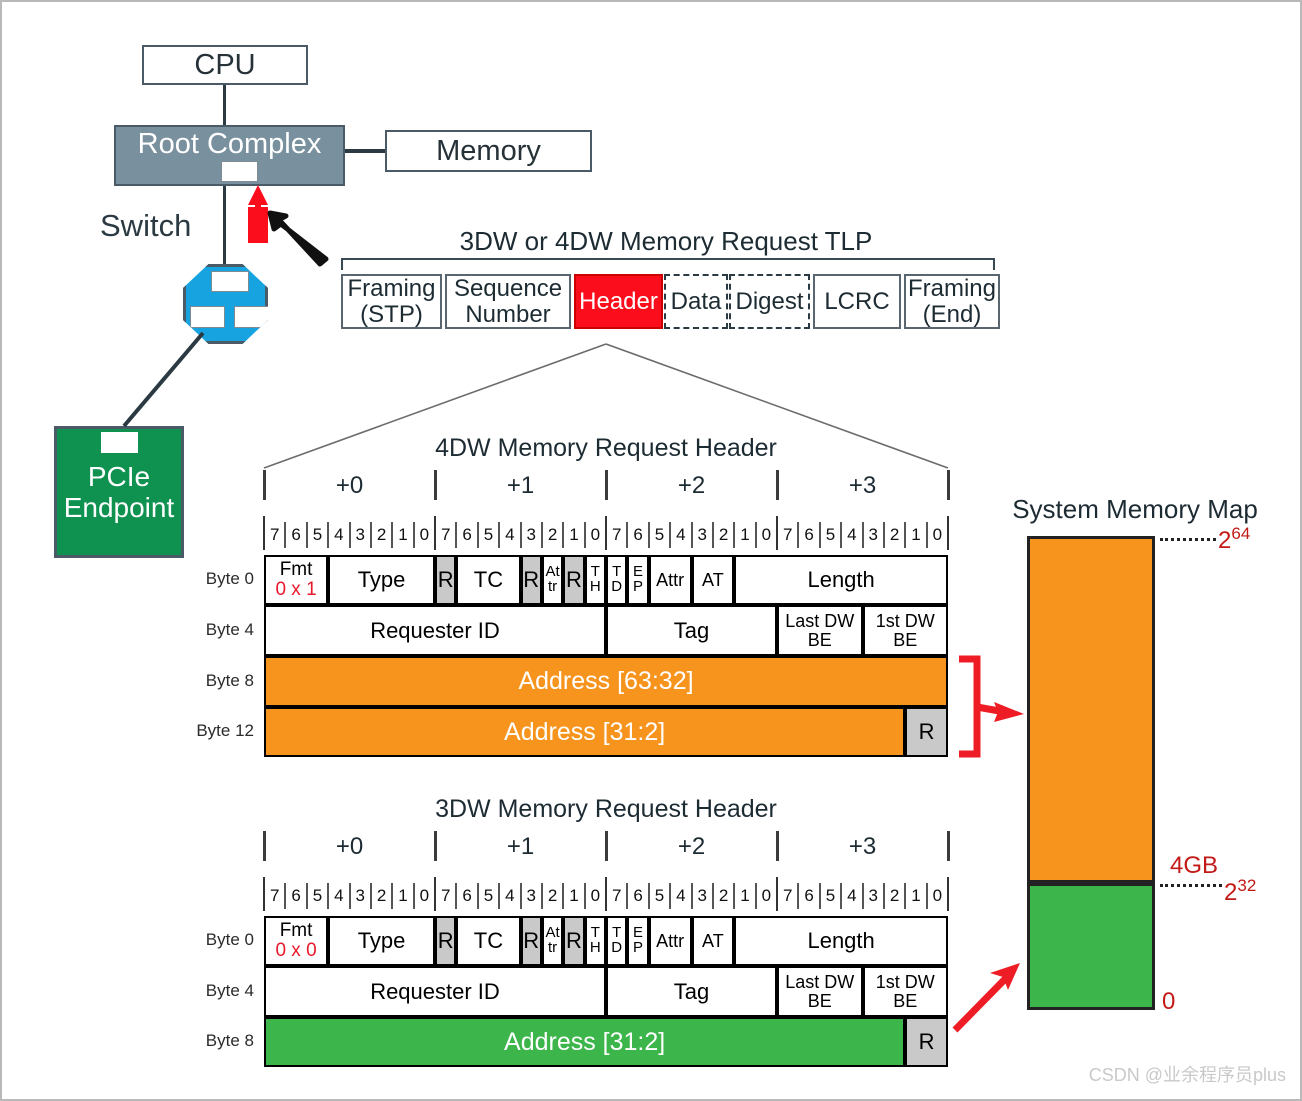 Image resolution: width=1302 pixels, height=1101 pixels. I want to click on field-label: Address [31:2], so click(585, 1041).